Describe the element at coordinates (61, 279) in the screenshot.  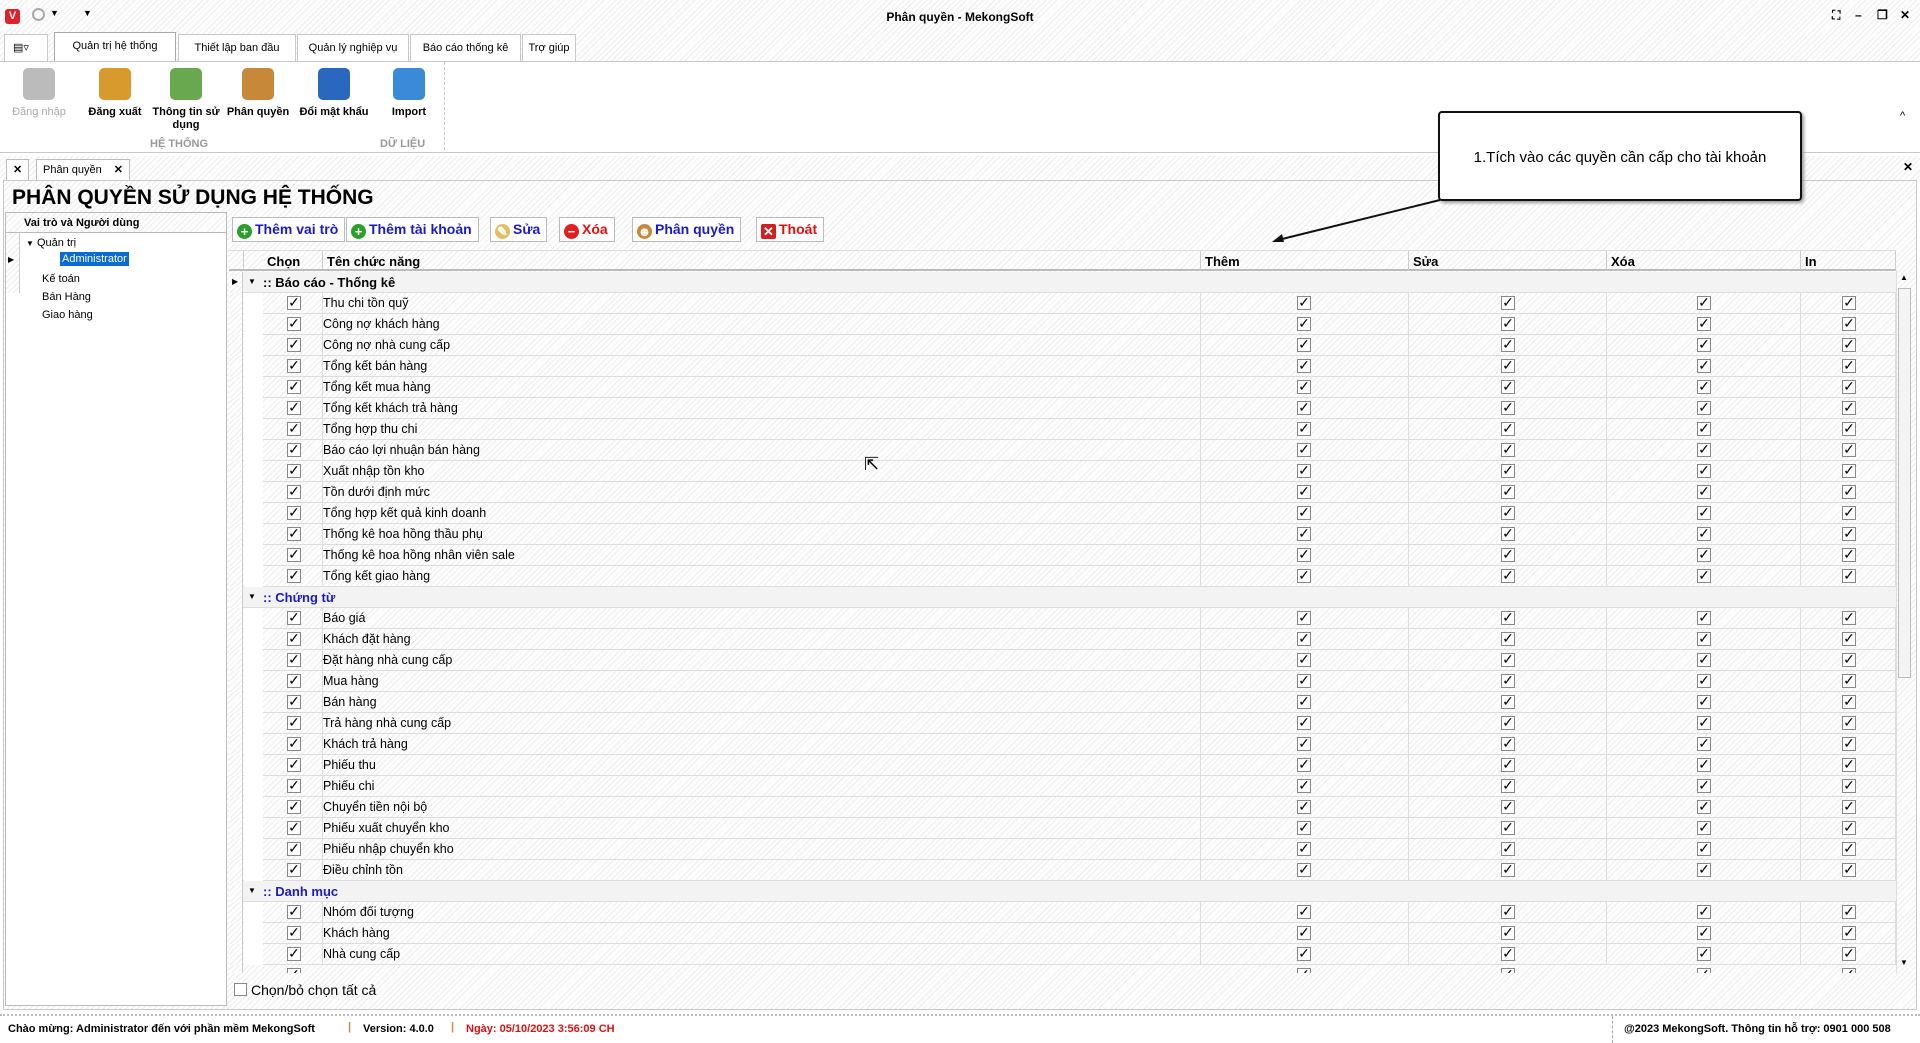
I see `tree-node-ke-toan: Kế toán` at that location.